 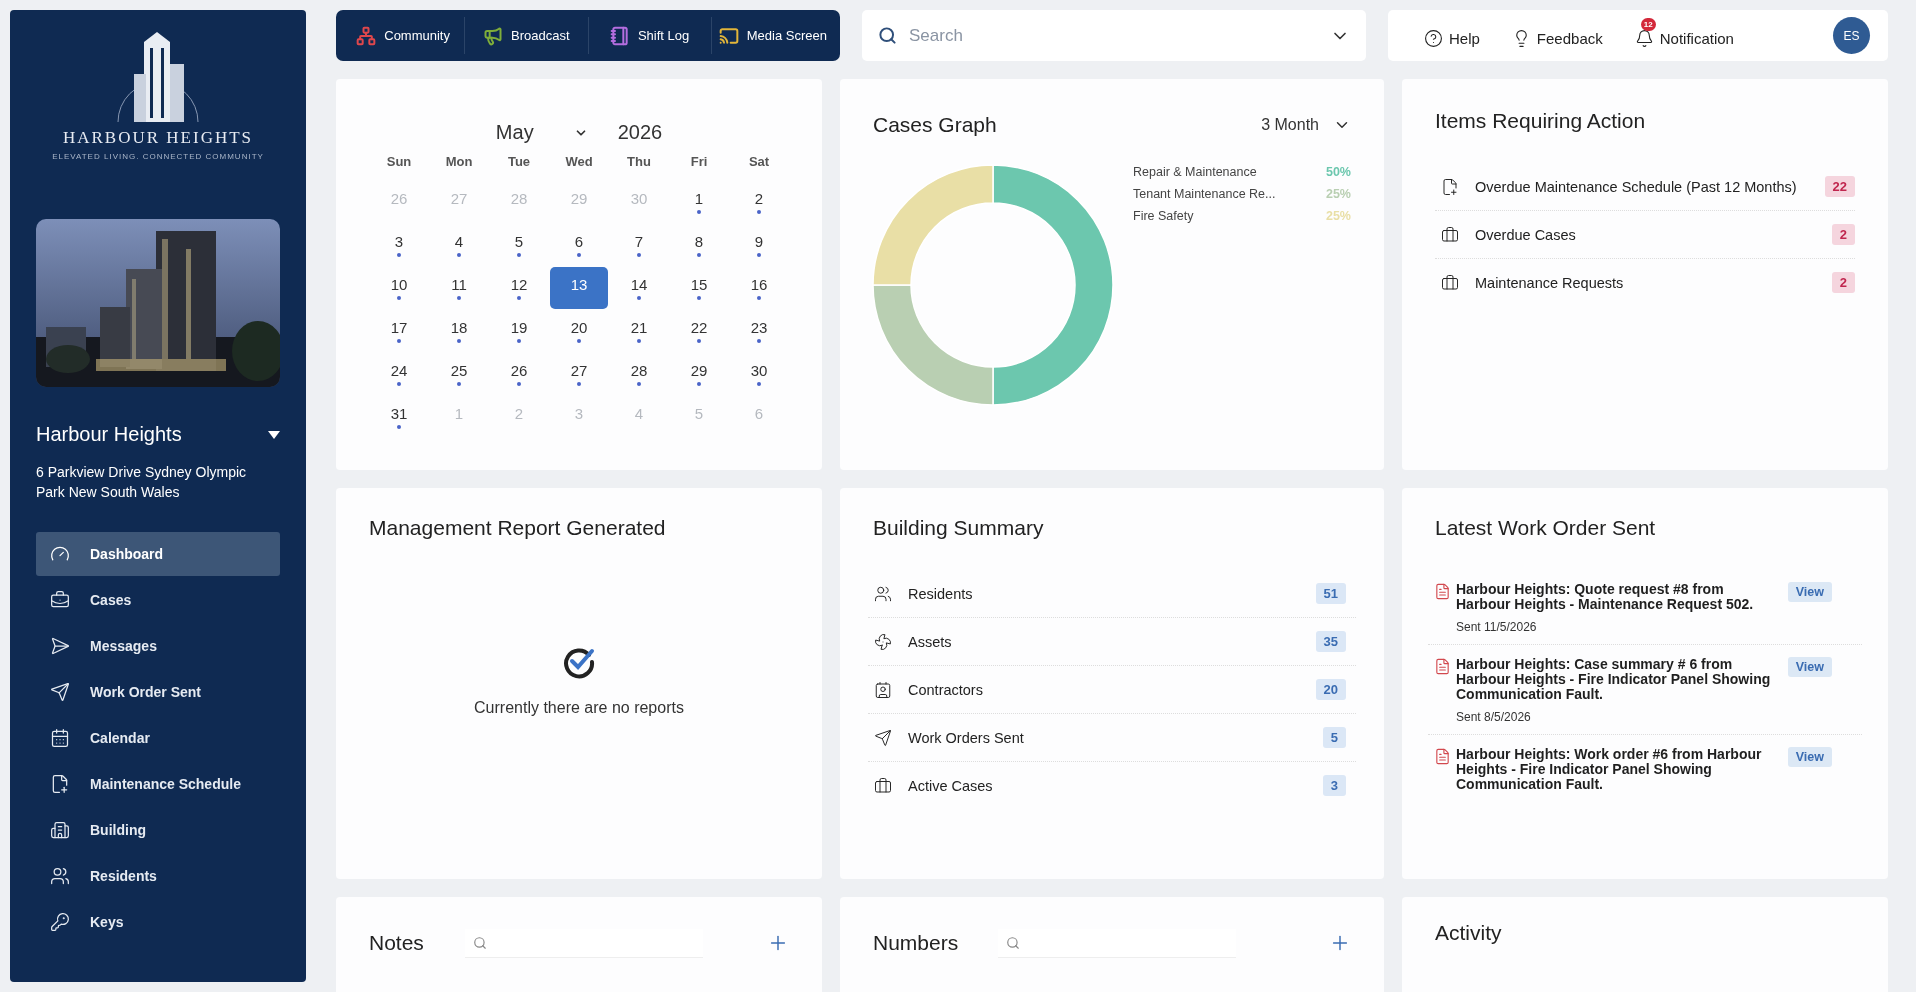 I want to click on work-order-title: Harbour Heights: Quote request #8 from Harbour Heights - Maintenance Request 502., so click(x=1616, y=597).